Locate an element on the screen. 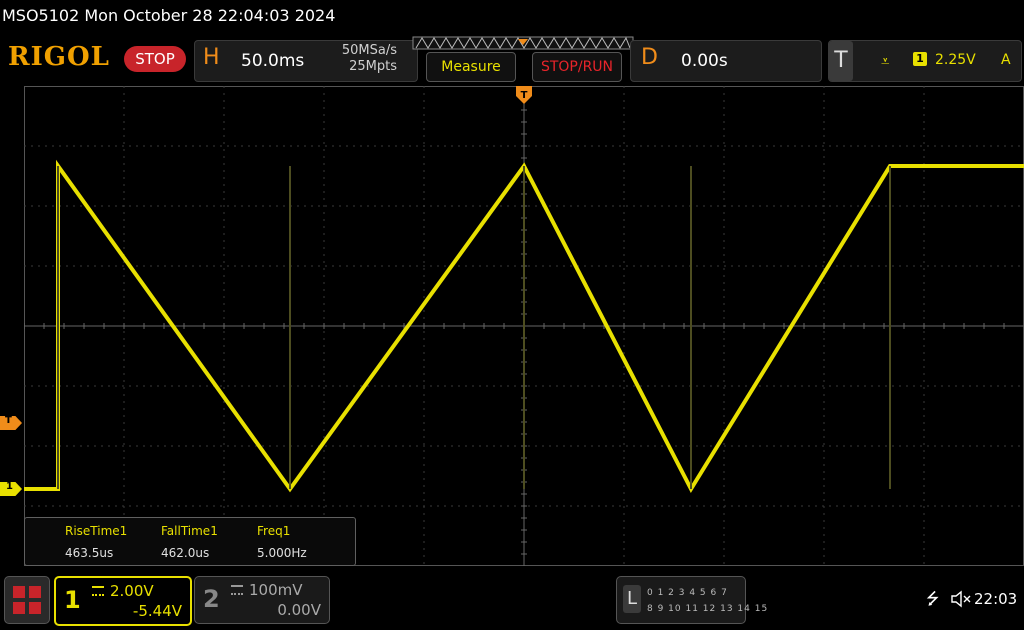 This screenshot has width=1024, height=630. measure-value-fall: 462.0us is located at coordinates (185, 553).